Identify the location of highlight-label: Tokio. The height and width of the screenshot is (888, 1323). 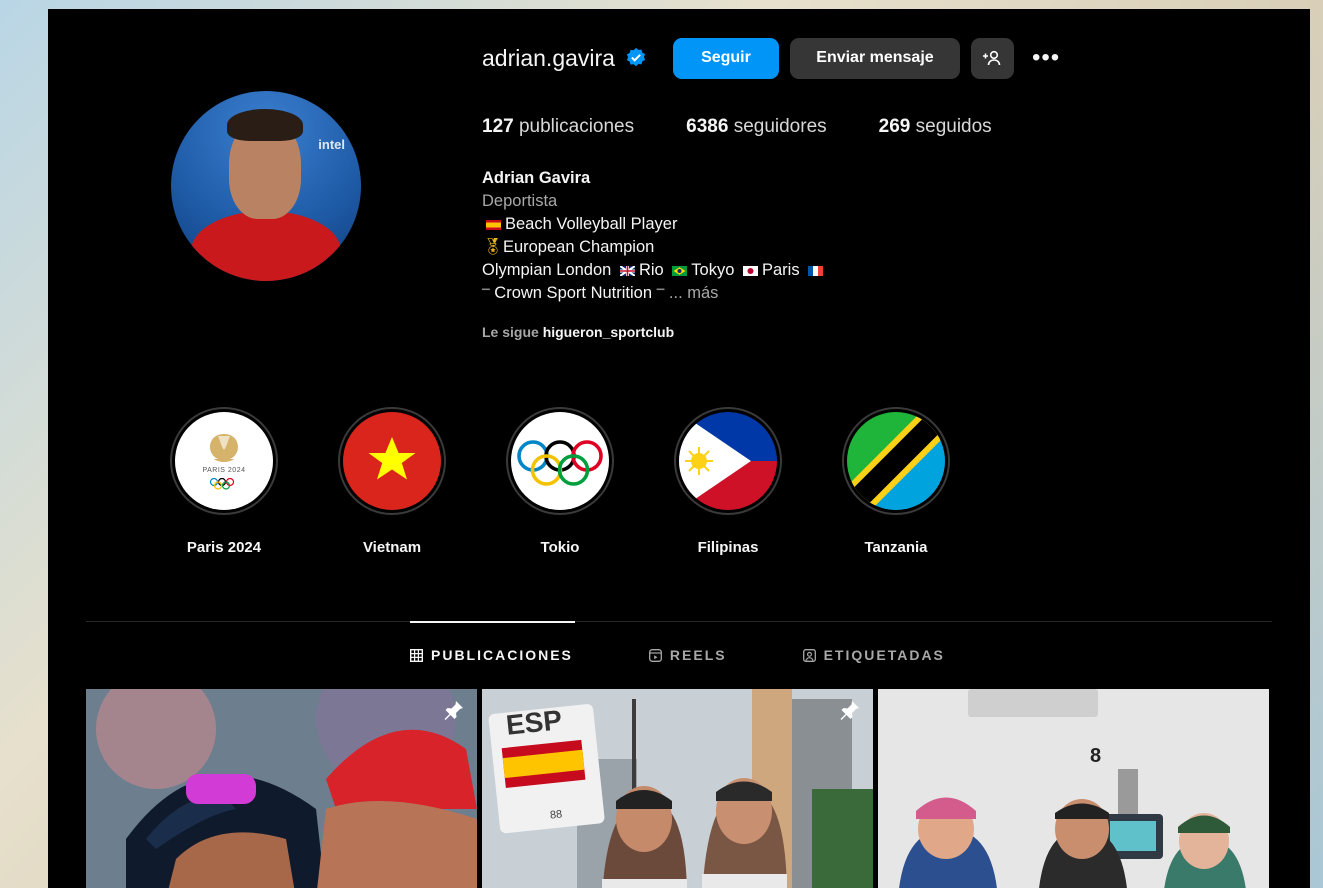
(560, 547).